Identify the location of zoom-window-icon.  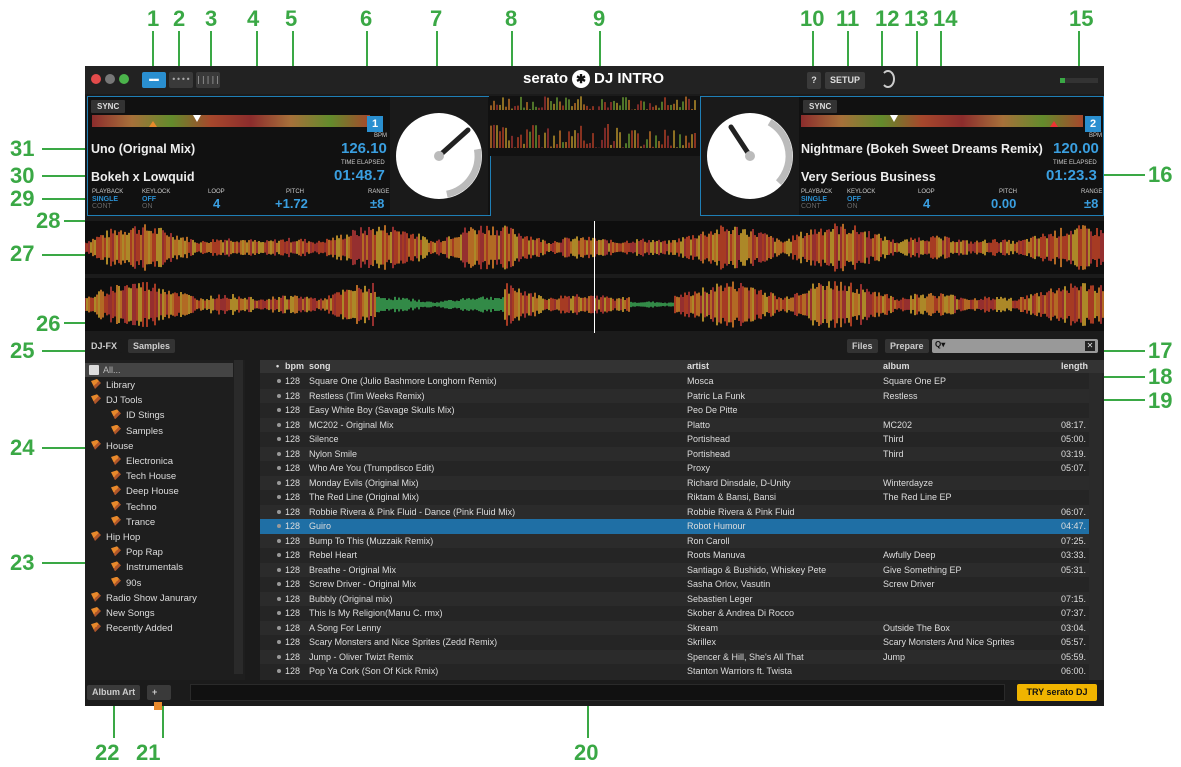
(124, 79).